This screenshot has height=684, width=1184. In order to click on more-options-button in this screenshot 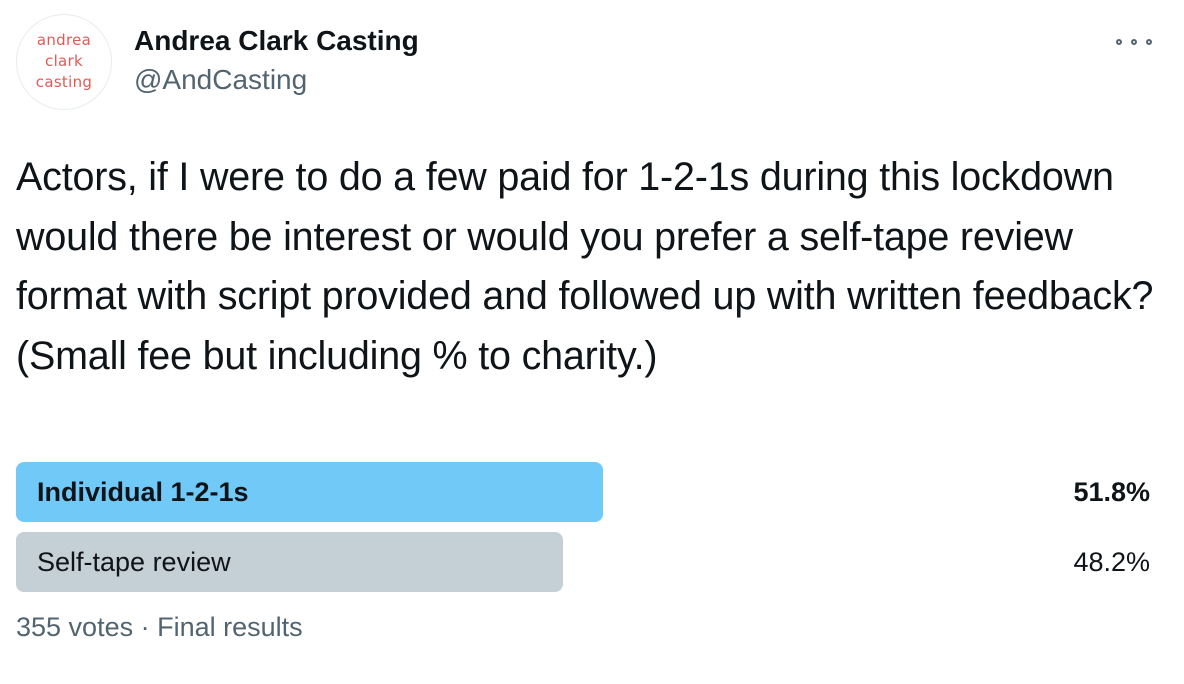, I will do `click(1134, 42)`.